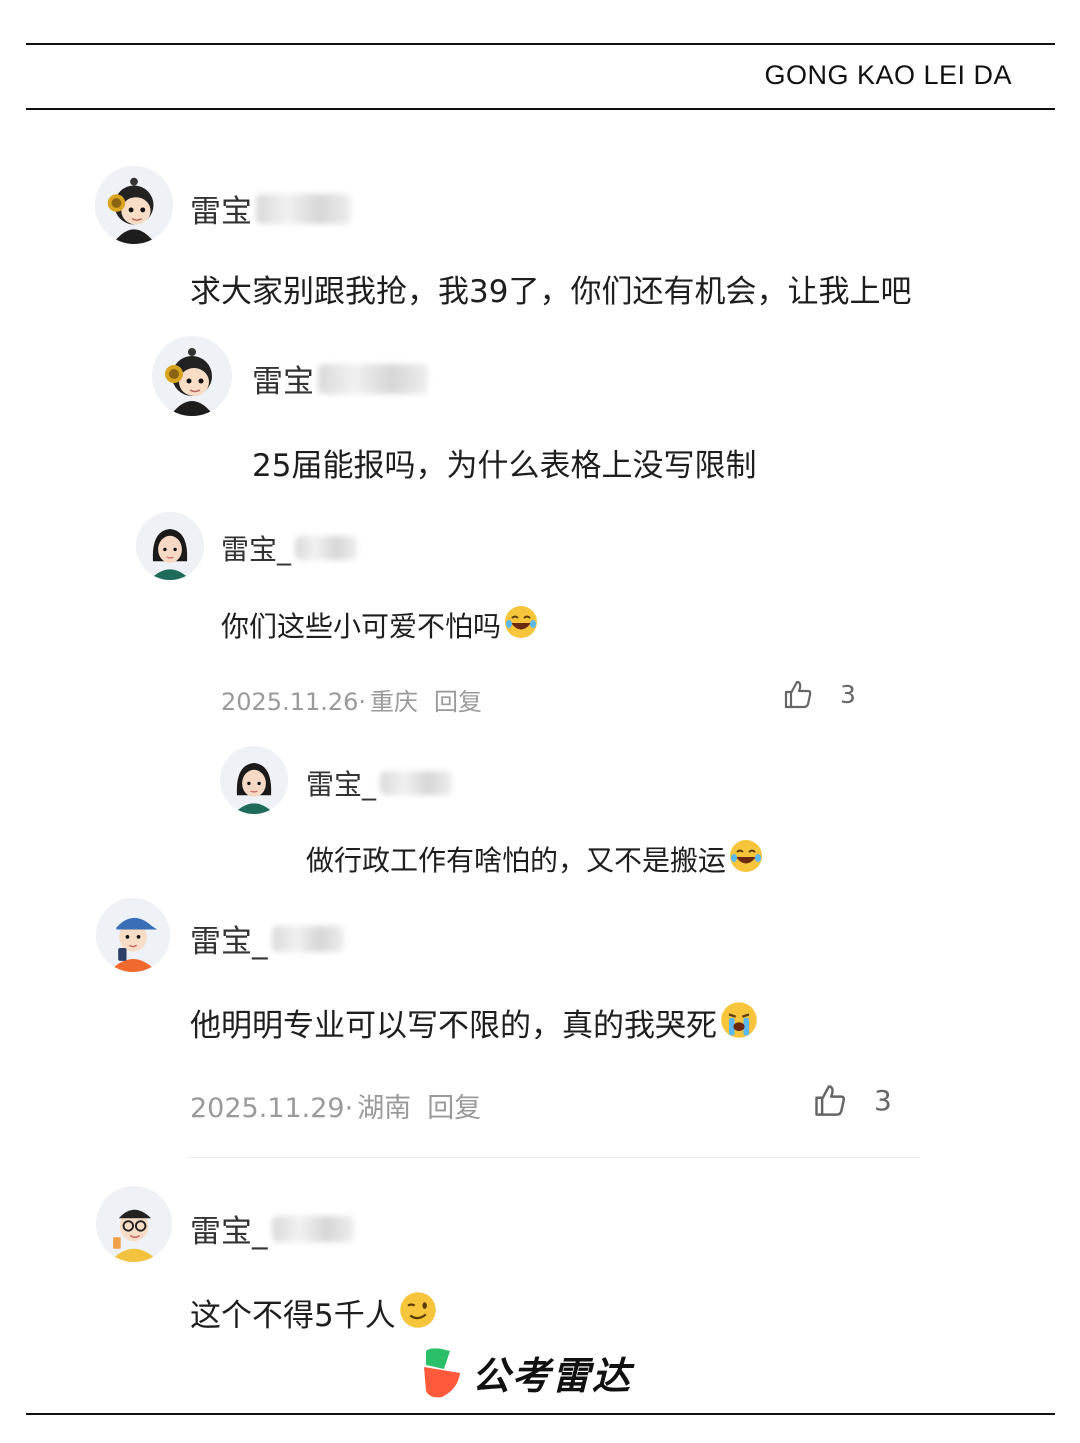 This screenshot has width=1080, height=1443. Describe the element at coordinates (272, 1108) in the screenshot. I see `comment-date: 2025.11.29·` at that location.